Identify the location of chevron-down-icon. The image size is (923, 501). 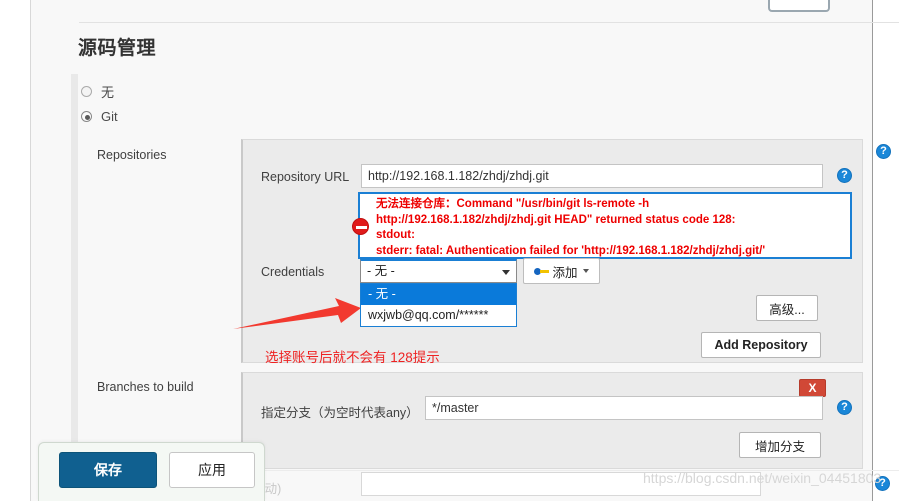
(506, 272).